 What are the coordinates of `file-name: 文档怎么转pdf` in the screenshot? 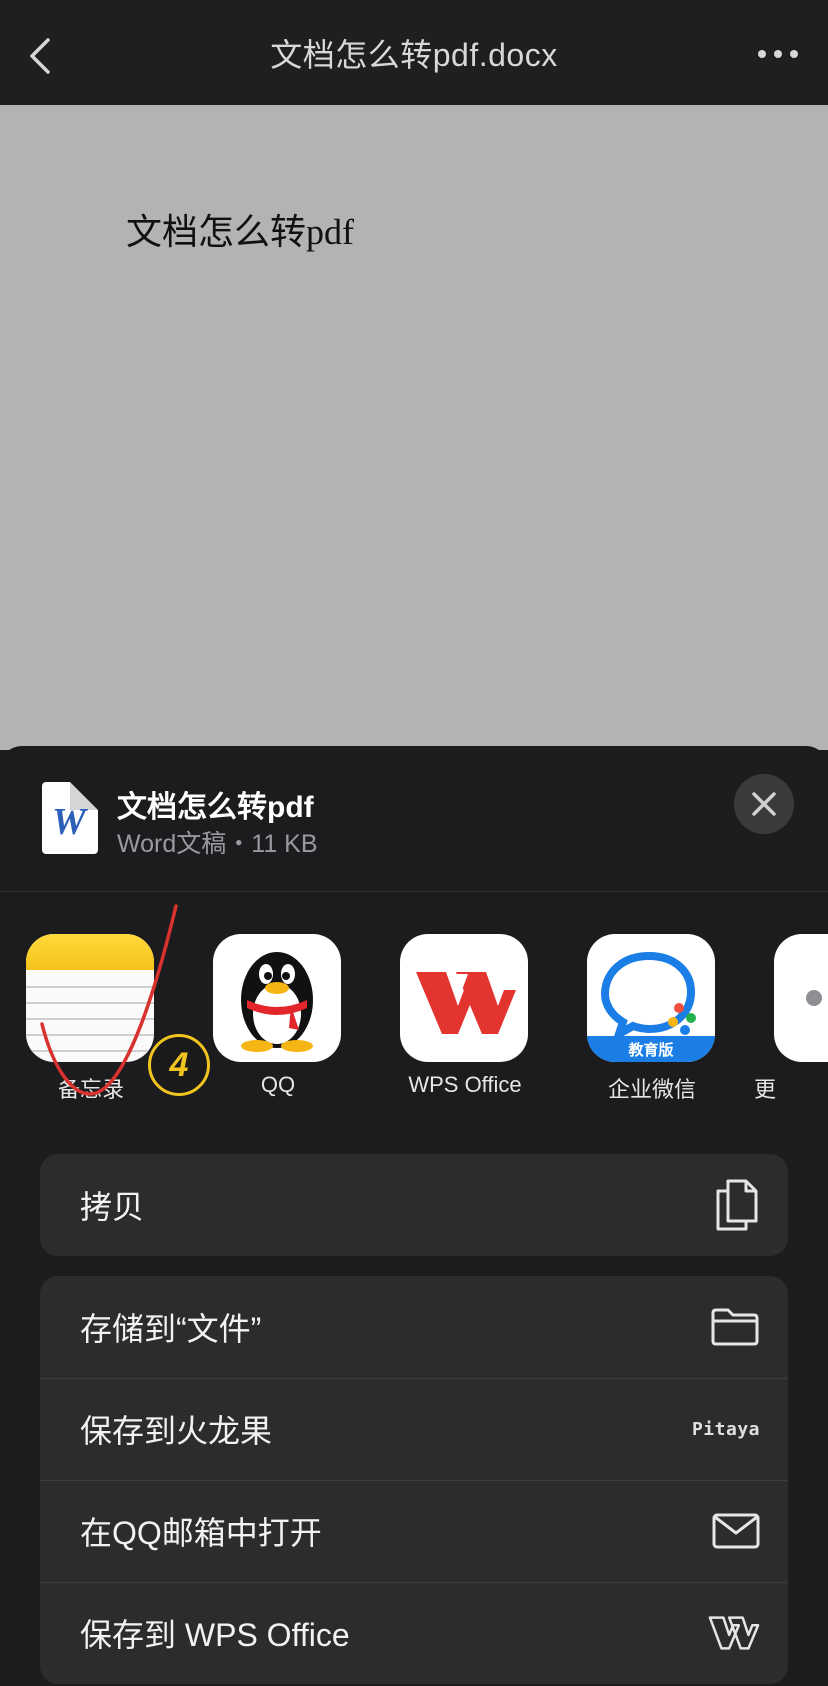 It's located at (215, 807).